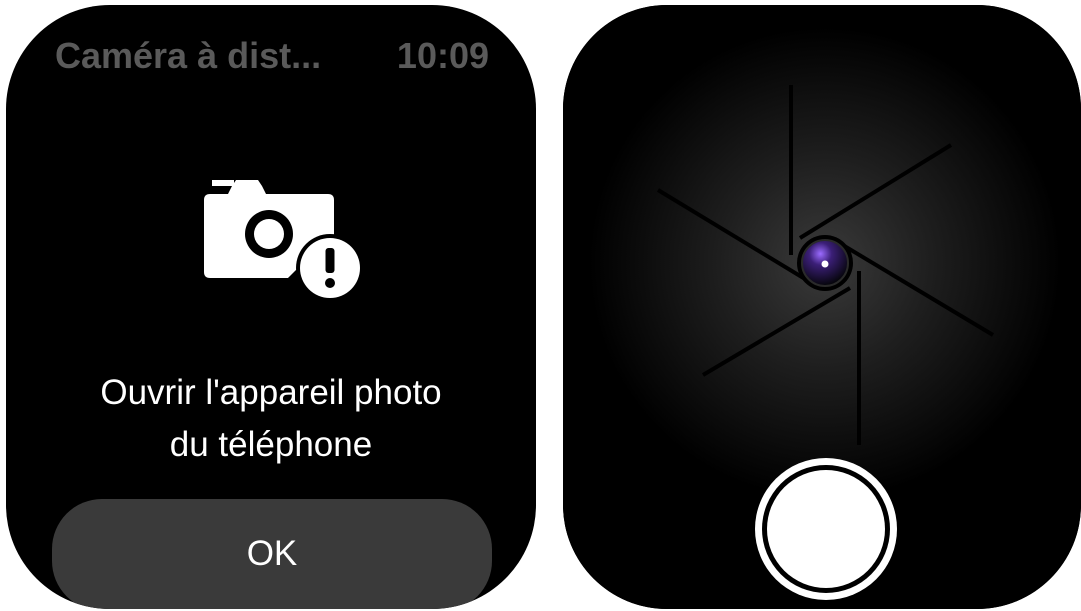  What do you see at coordinates (442, 55) in the screenshot?
I see `status-time: 10:09` at bounding box center [442, 55].